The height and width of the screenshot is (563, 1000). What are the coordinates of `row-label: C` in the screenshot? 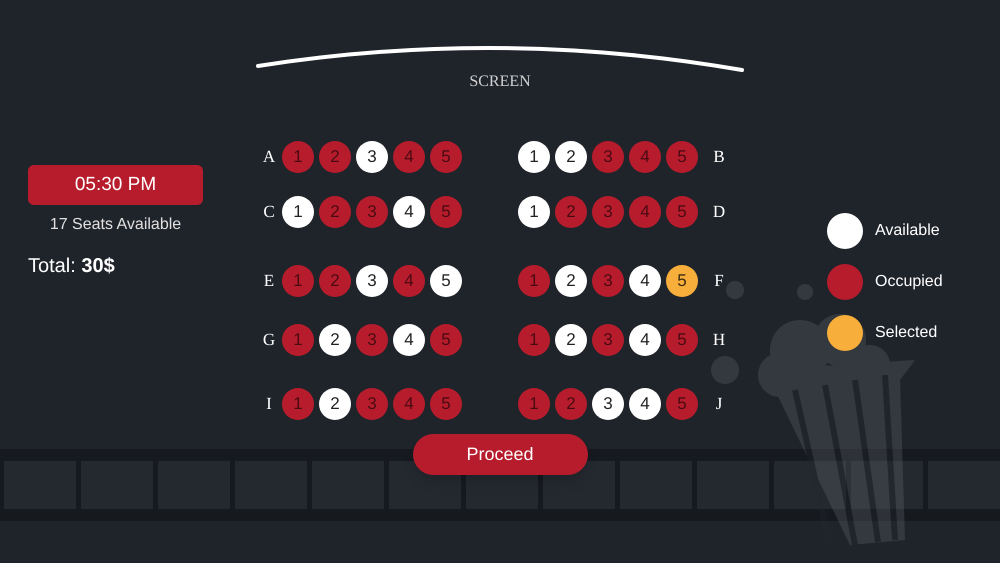 It's located at (269, 212).